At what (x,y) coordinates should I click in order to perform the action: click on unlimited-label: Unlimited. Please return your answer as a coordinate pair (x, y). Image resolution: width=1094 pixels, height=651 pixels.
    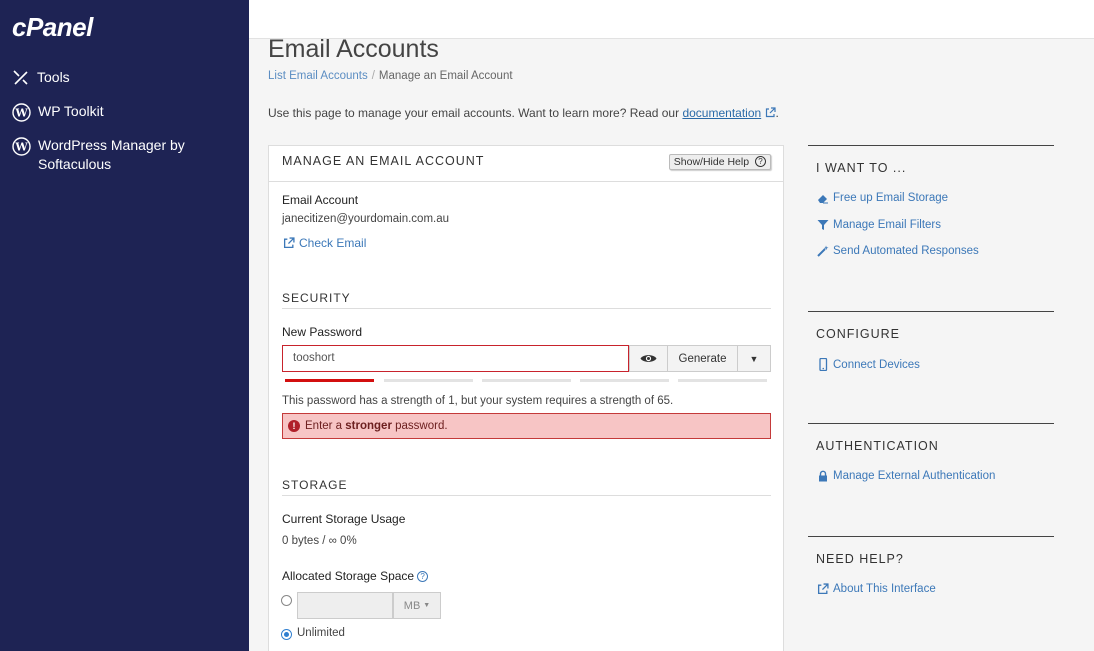
    Looking at the image, I should click on (321, 633).